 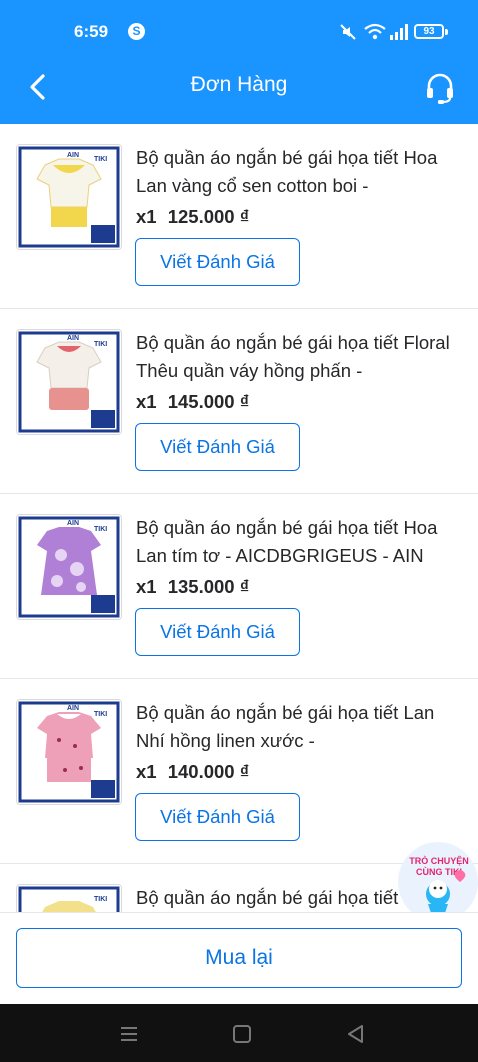 I want to click on product-thumbnail: TIKI, so click(x=69, y=899).